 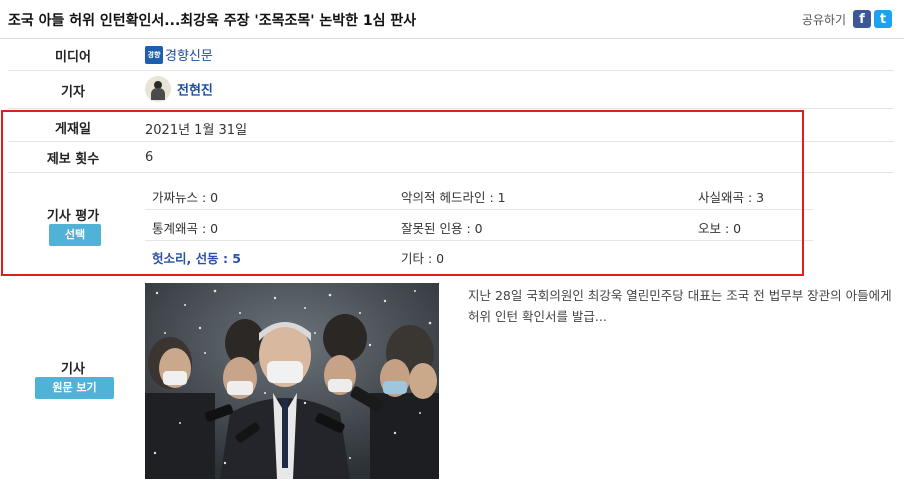 What do you see at coordinates (451, 157) in the screenshot?
I see `report-count-row: 제보 횟수 6` at bounding box center [451, 157].